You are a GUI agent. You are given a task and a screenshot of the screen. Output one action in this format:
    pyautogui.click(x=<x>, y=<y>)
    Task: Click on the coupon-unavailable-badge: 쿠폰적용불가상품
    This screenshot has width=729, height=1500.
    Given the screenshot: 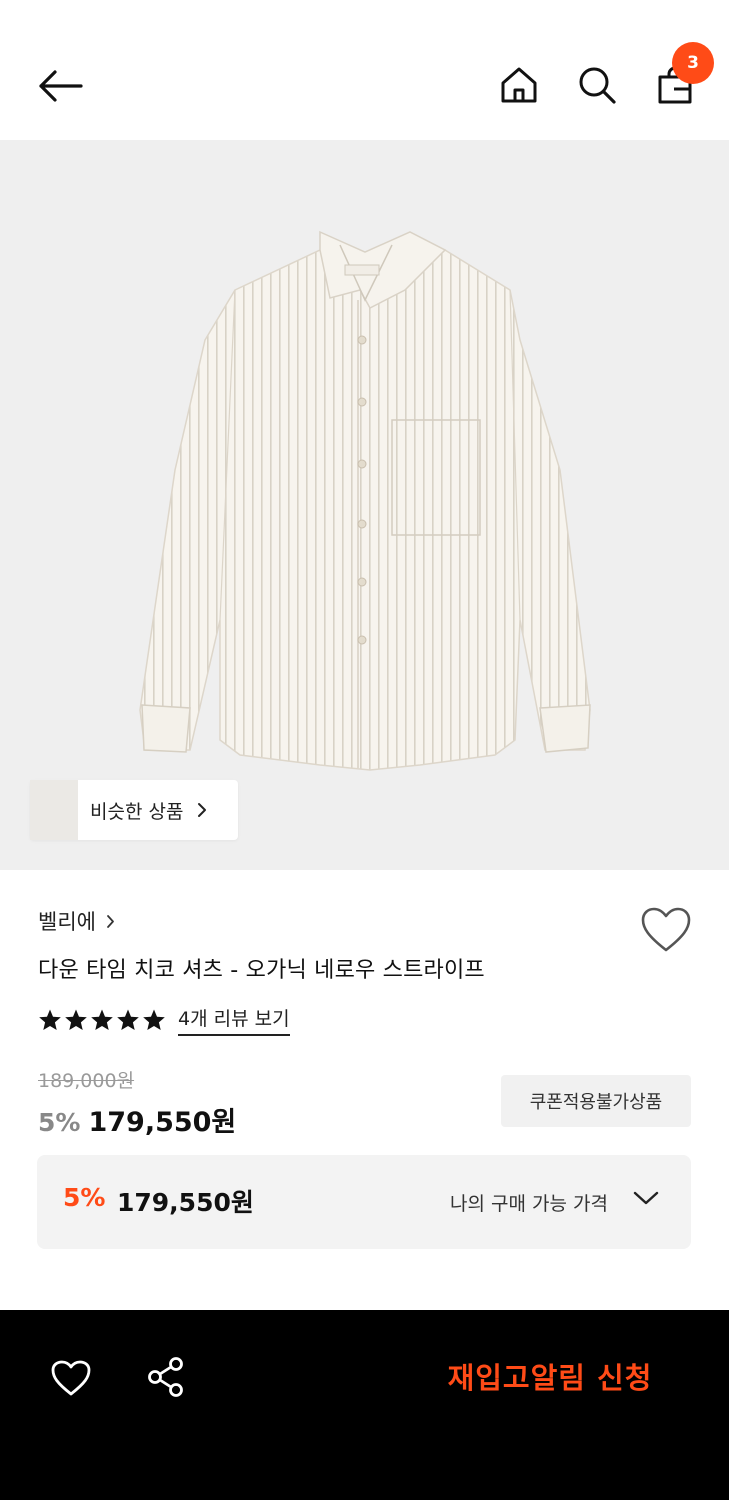 What is the action you would take?
    pyautogui.click(x=596, y=1101)
    